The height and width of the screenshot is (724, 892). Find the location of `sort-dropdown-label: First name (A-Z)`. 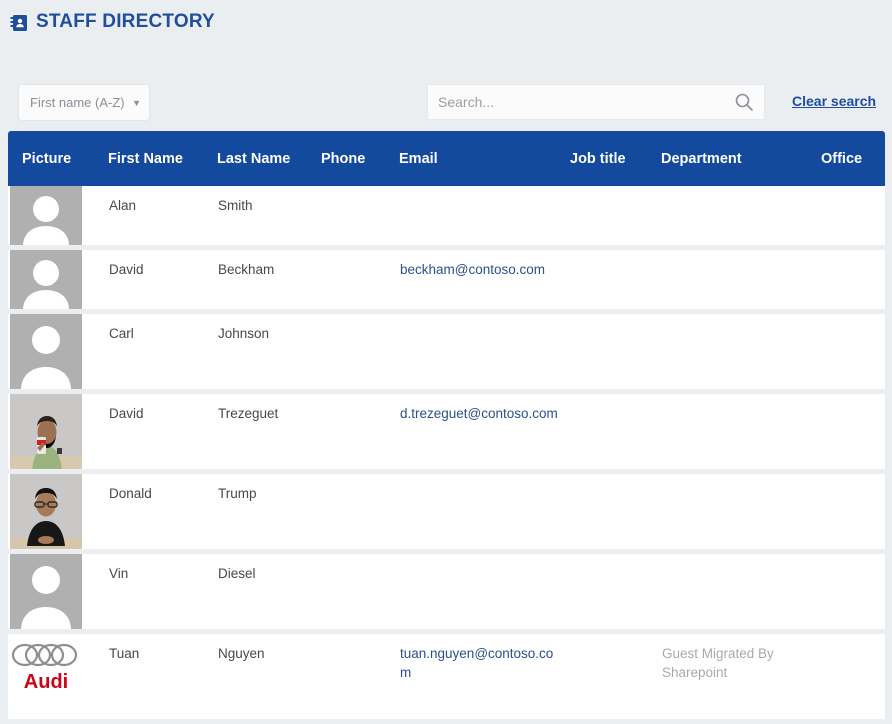

sort-dropdown-label: First name (A-Z) is located at coordinates (77, 102).